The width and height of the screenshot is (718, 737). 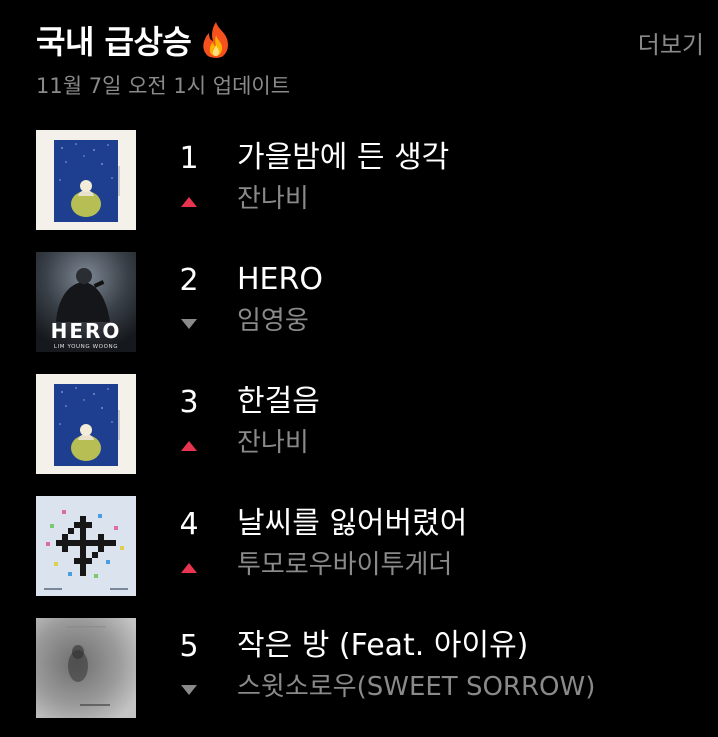 I want to click on song-title: 작은 방 (Feat. 아이유), so click(x=383, y=645).